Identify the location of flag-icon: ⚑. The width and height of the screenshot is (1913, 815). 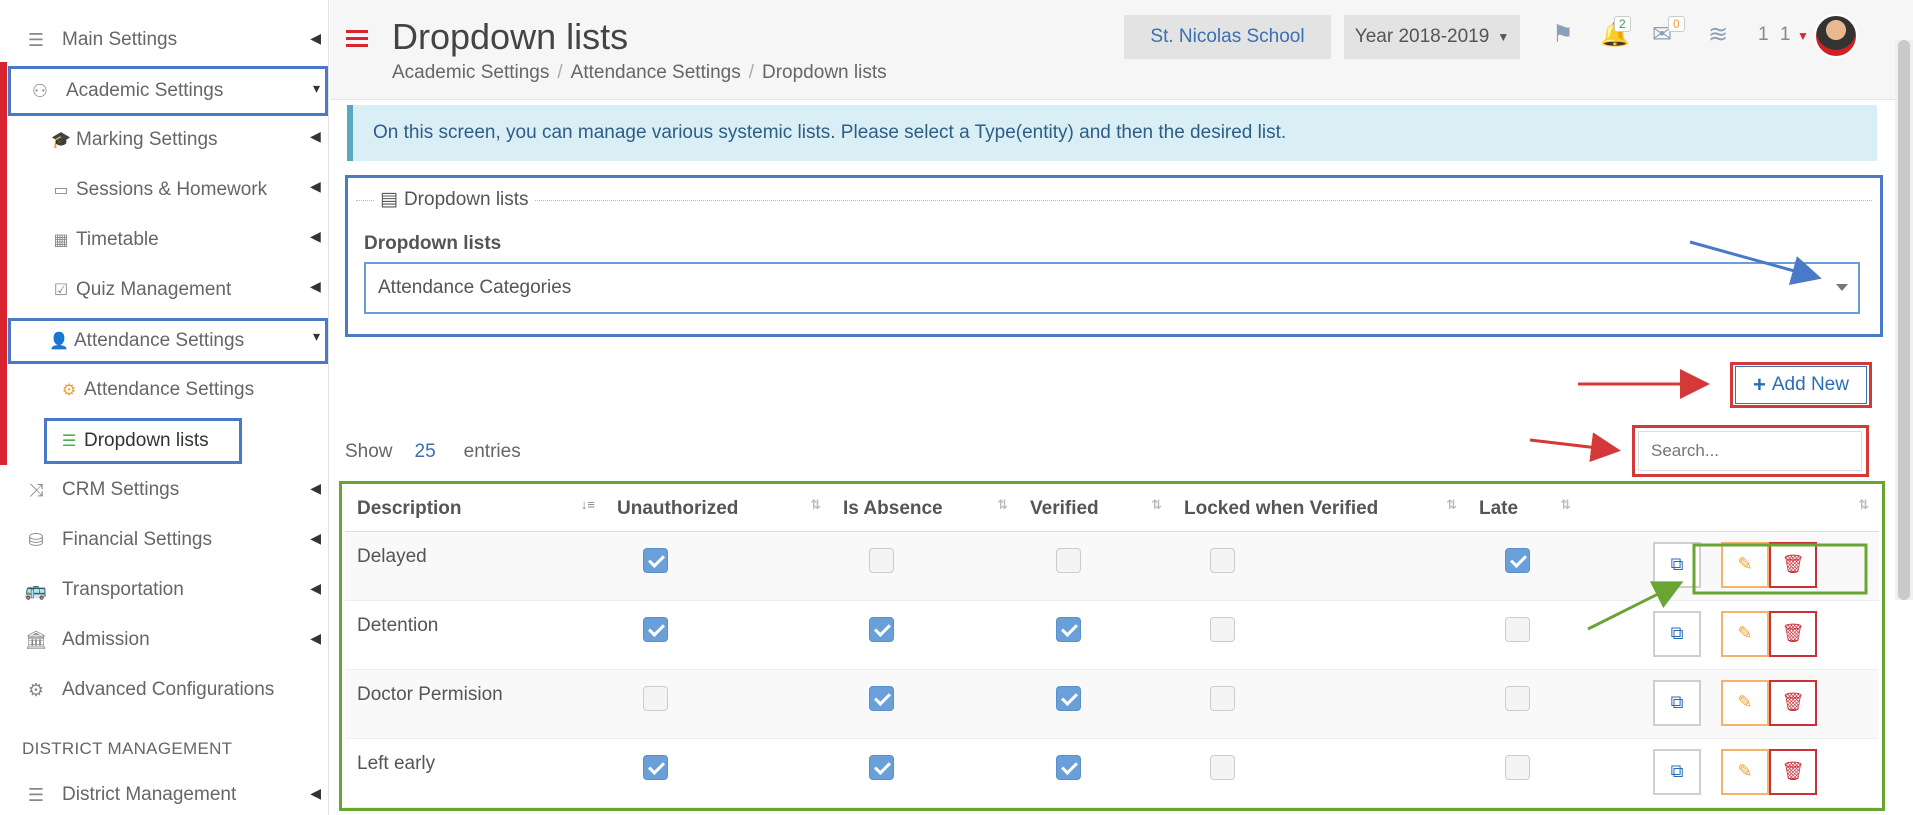
(1563, 34).